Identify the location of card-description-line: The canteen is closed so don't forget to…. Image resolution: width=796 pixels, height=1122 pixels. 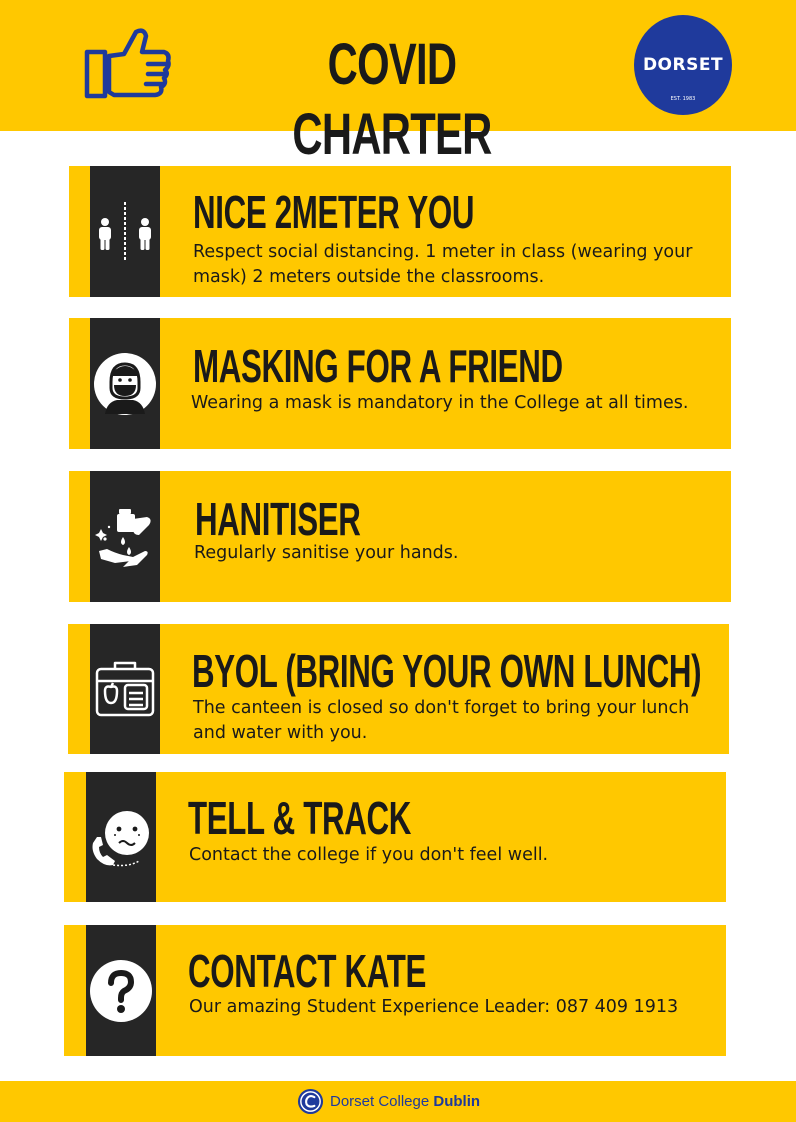
(441, 708).